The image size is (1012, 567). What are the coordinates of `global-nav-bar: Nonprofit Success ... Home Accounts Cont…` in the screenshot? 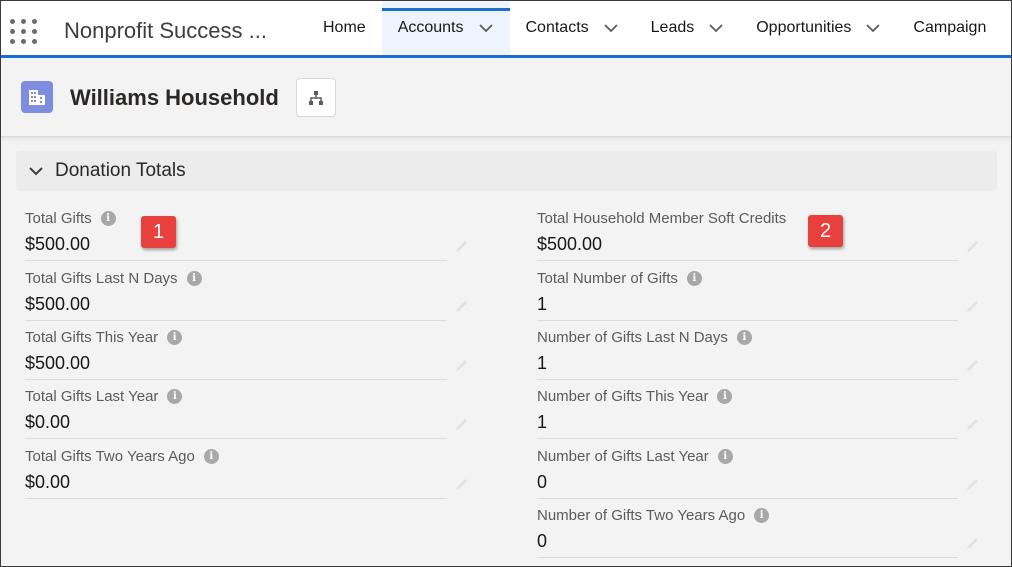 It's located at (506, 29).